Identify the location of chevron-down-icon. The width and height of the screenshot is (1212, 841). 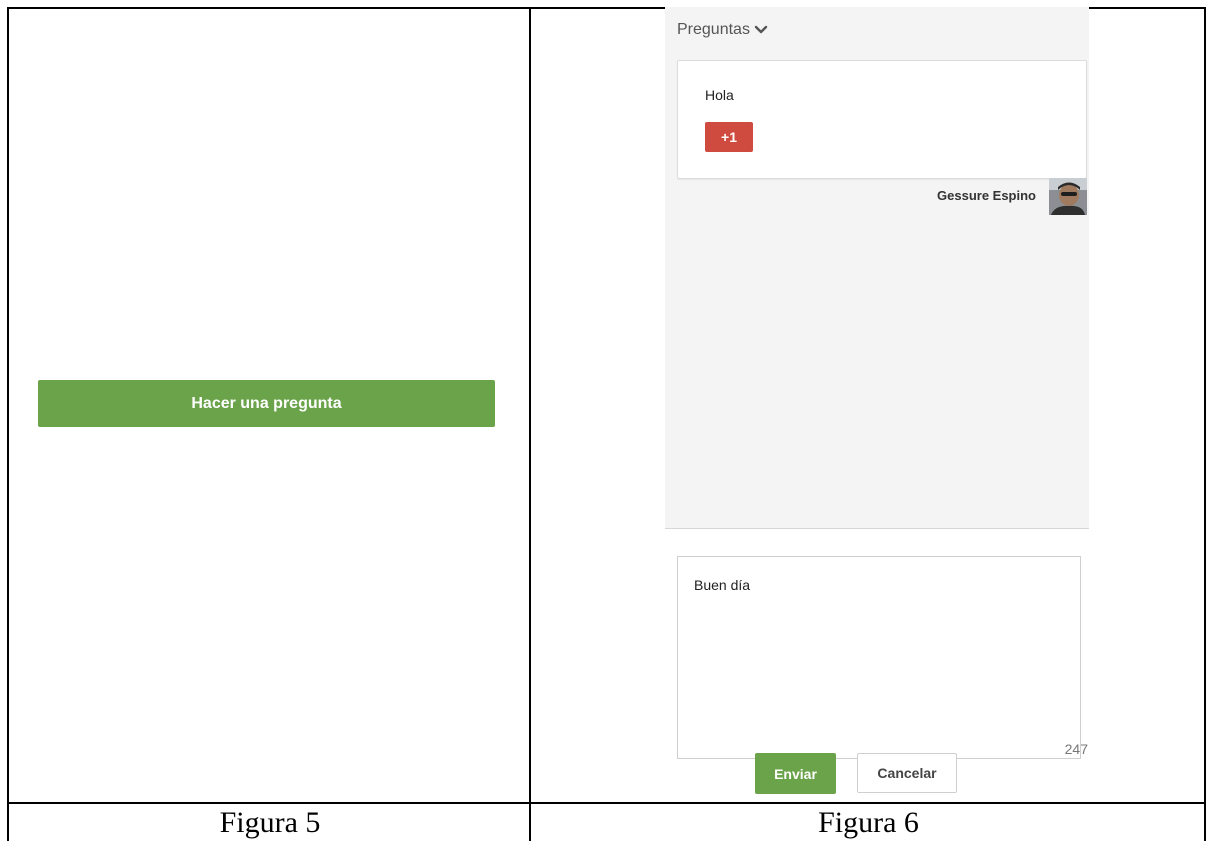
(761, 30).